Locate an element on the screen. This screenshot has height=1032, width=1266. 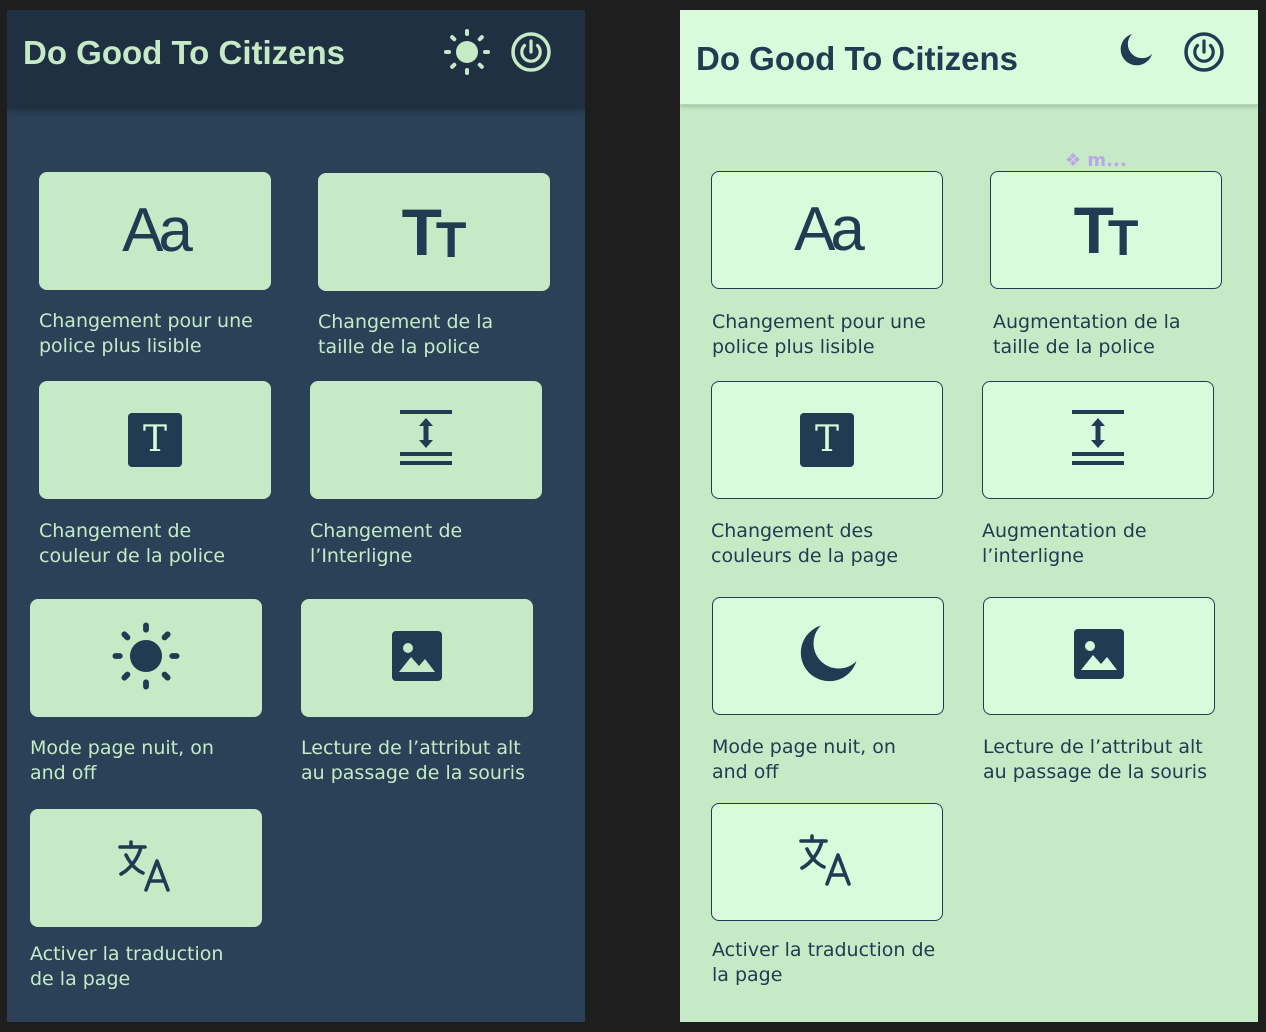
font-color-label: Changement de couleur de la police is located at coordinates (132, 543).